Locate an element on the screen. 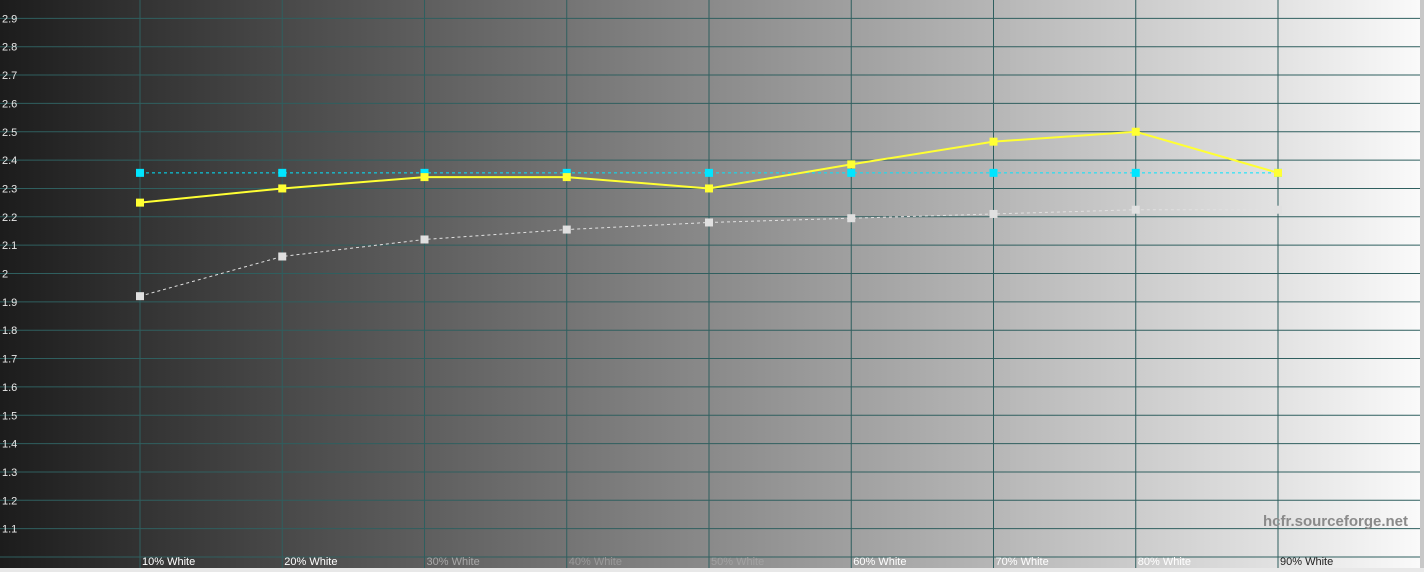  y-tick-label: 2.4 is located at coordinates (9, 161).